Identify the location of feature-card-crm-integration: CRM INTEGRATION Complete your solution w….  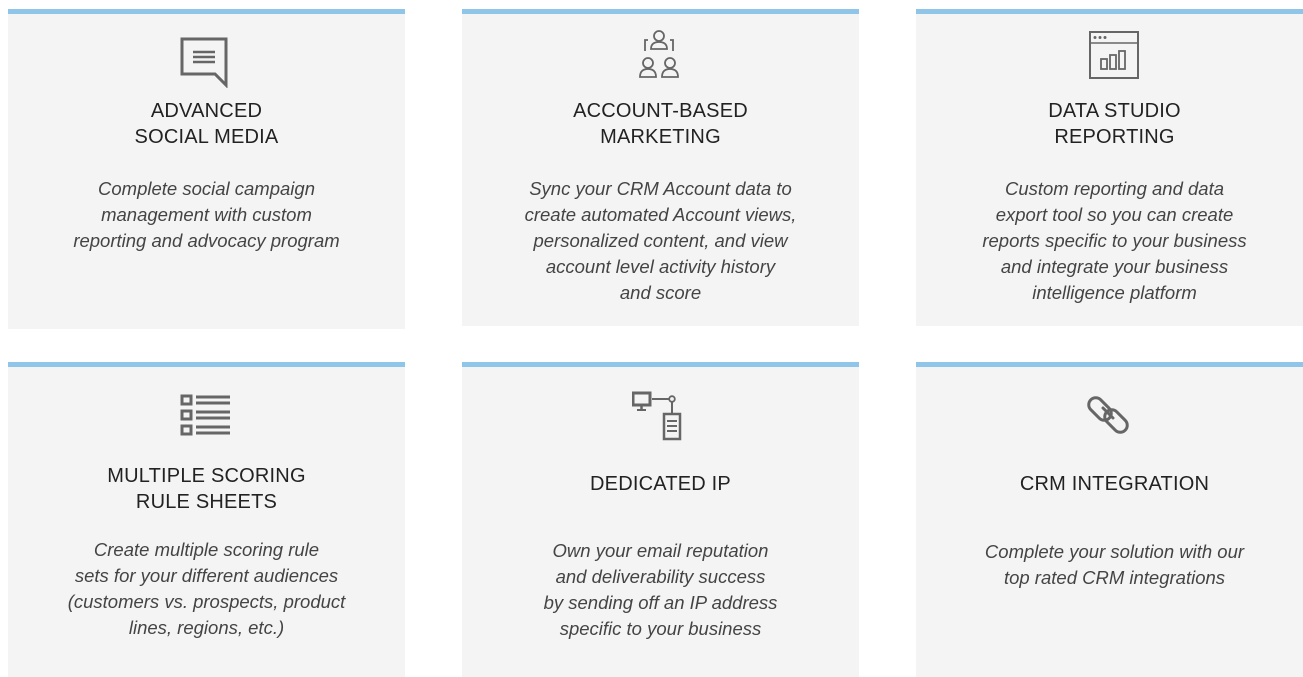
(1109, 519).